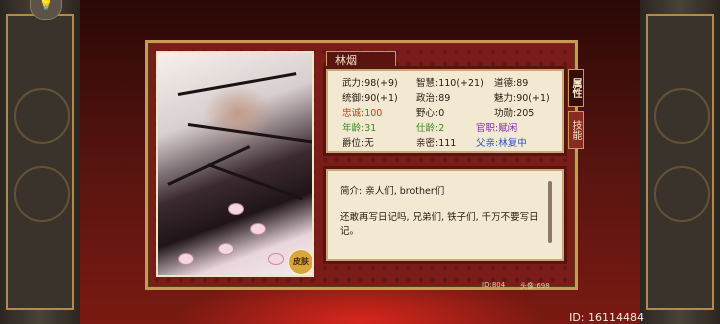  What do you see at coordinates (501, 142) in the screenshot?
I see `stat-fuqin: 父亲:林复中` at bounding box center [501, 142].